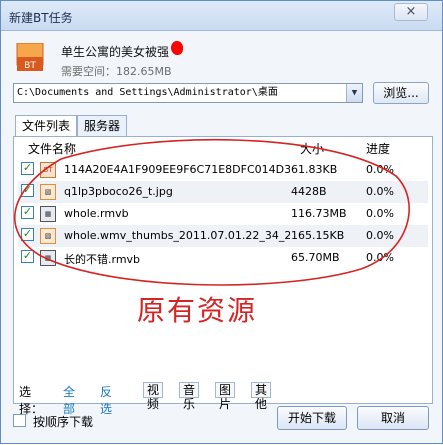 The image size is (443, 445). I want to click on filter-image-button: 图片, so click(225, 396).